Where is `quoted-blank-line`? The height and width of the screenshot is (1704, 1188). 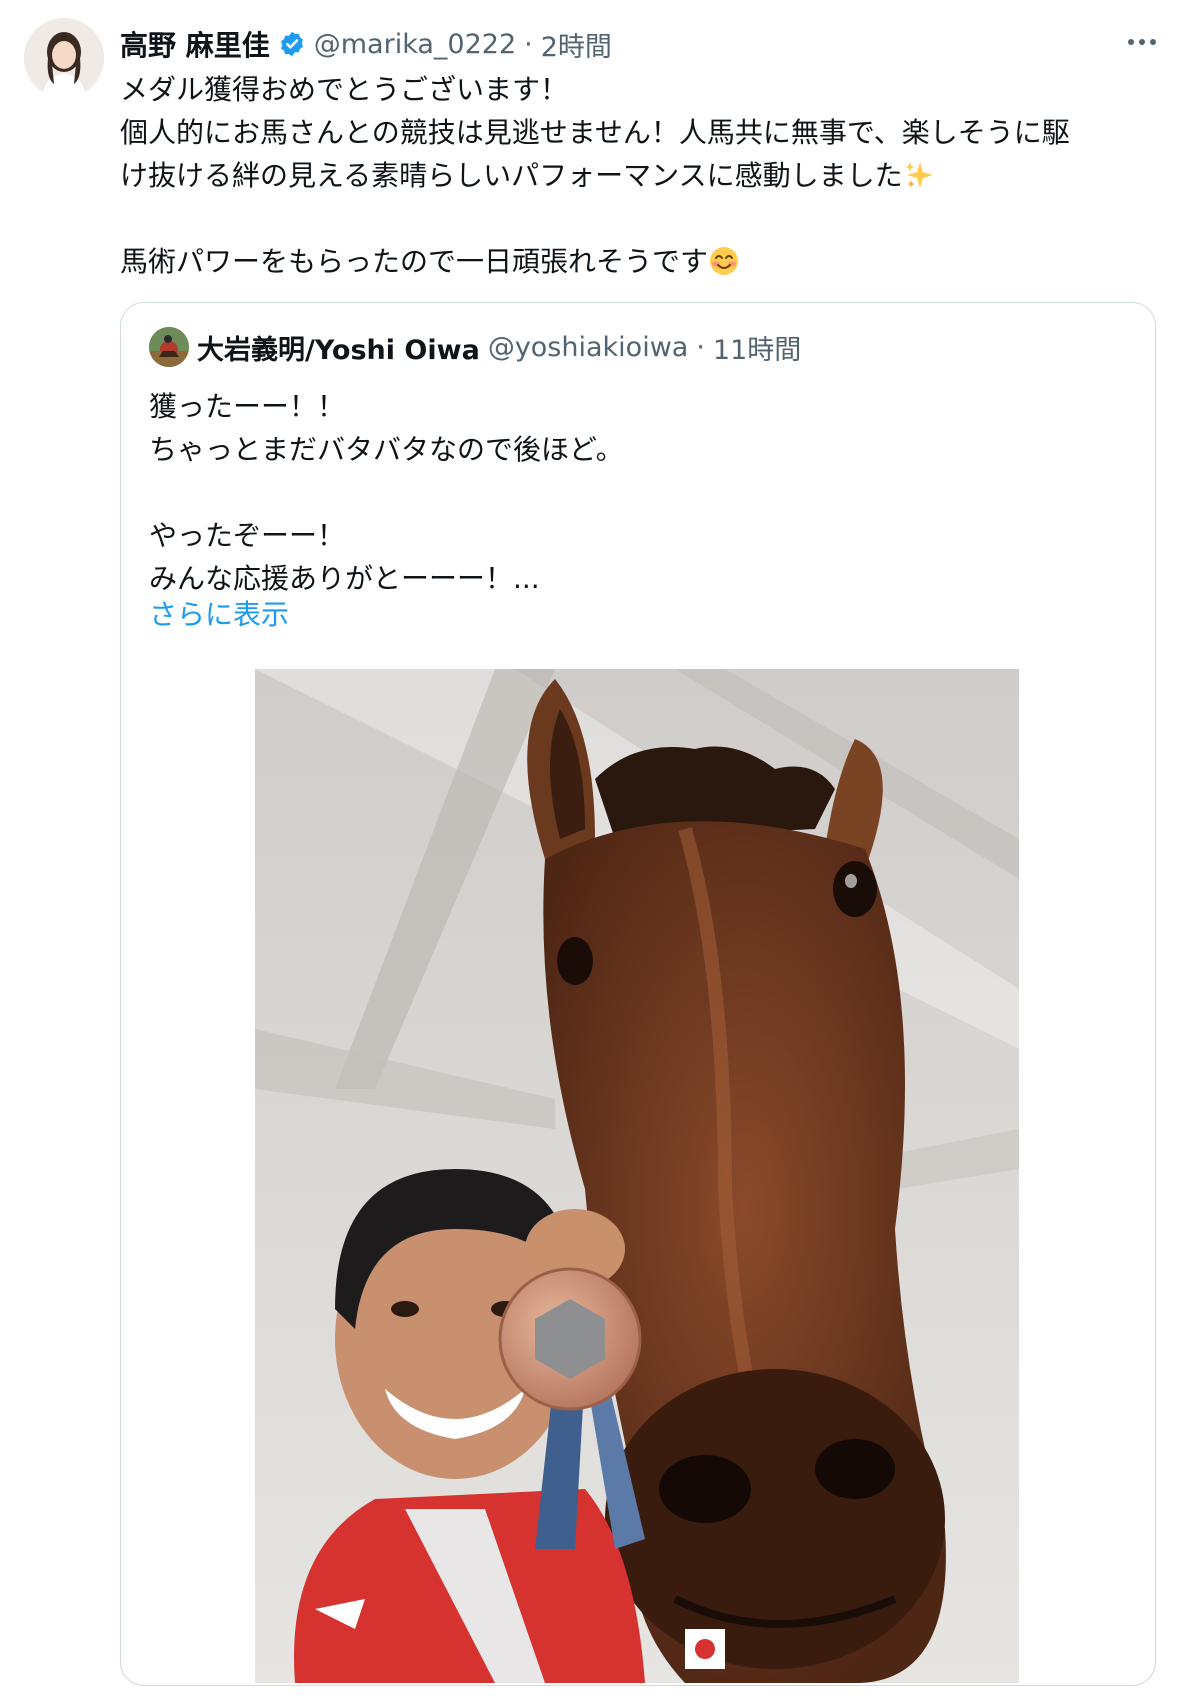
quoted-blank-line is located at coordinates (639, 492).